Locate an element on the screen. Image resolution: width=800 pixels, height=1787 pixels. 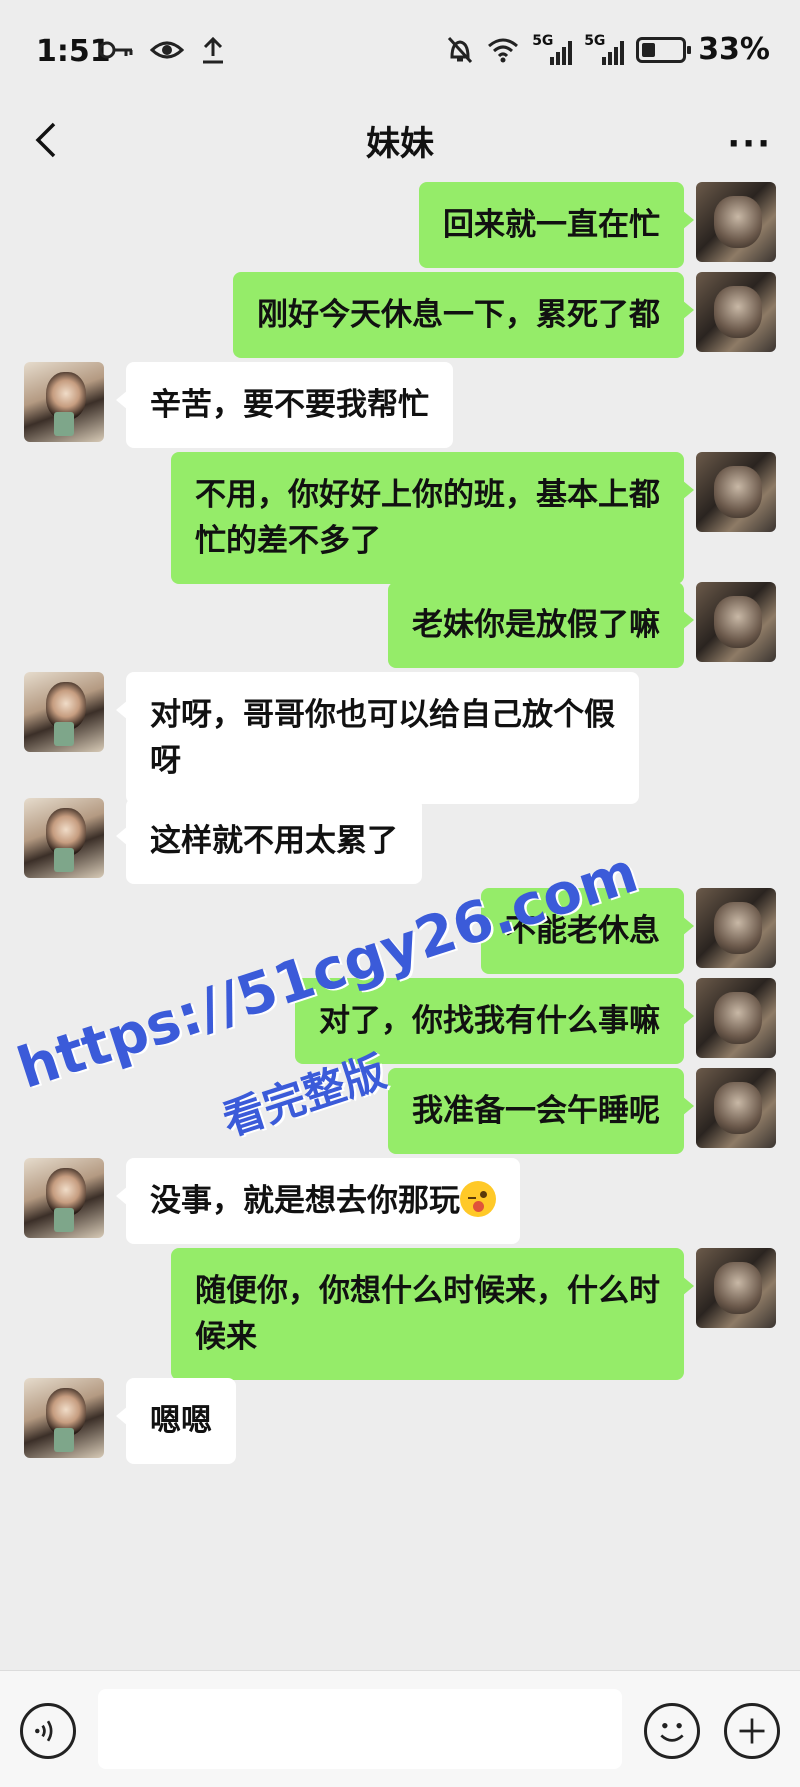
received-message-bubble: 没事，就是想去你那玩 is located at coordinates (318, 1201).